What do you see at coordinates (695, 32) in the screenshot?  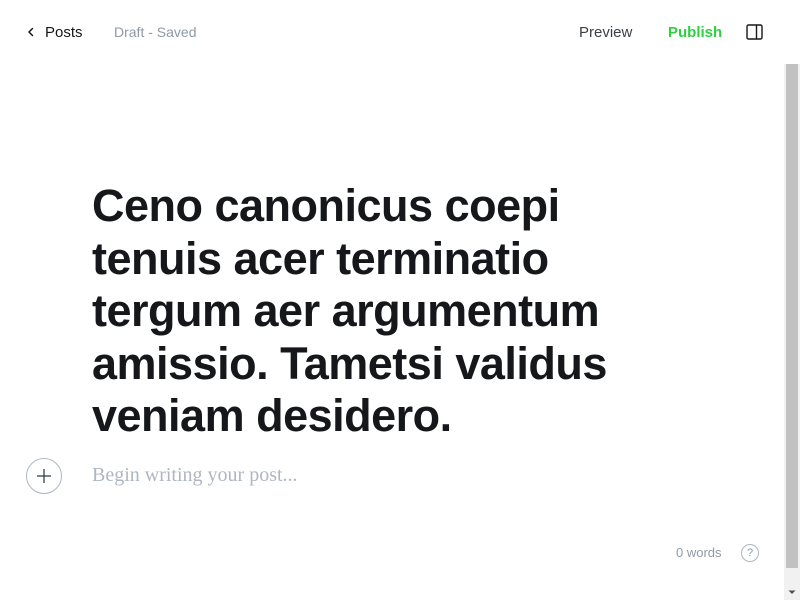 I see `publish-button: Publish` at bounding box center [695, 32].